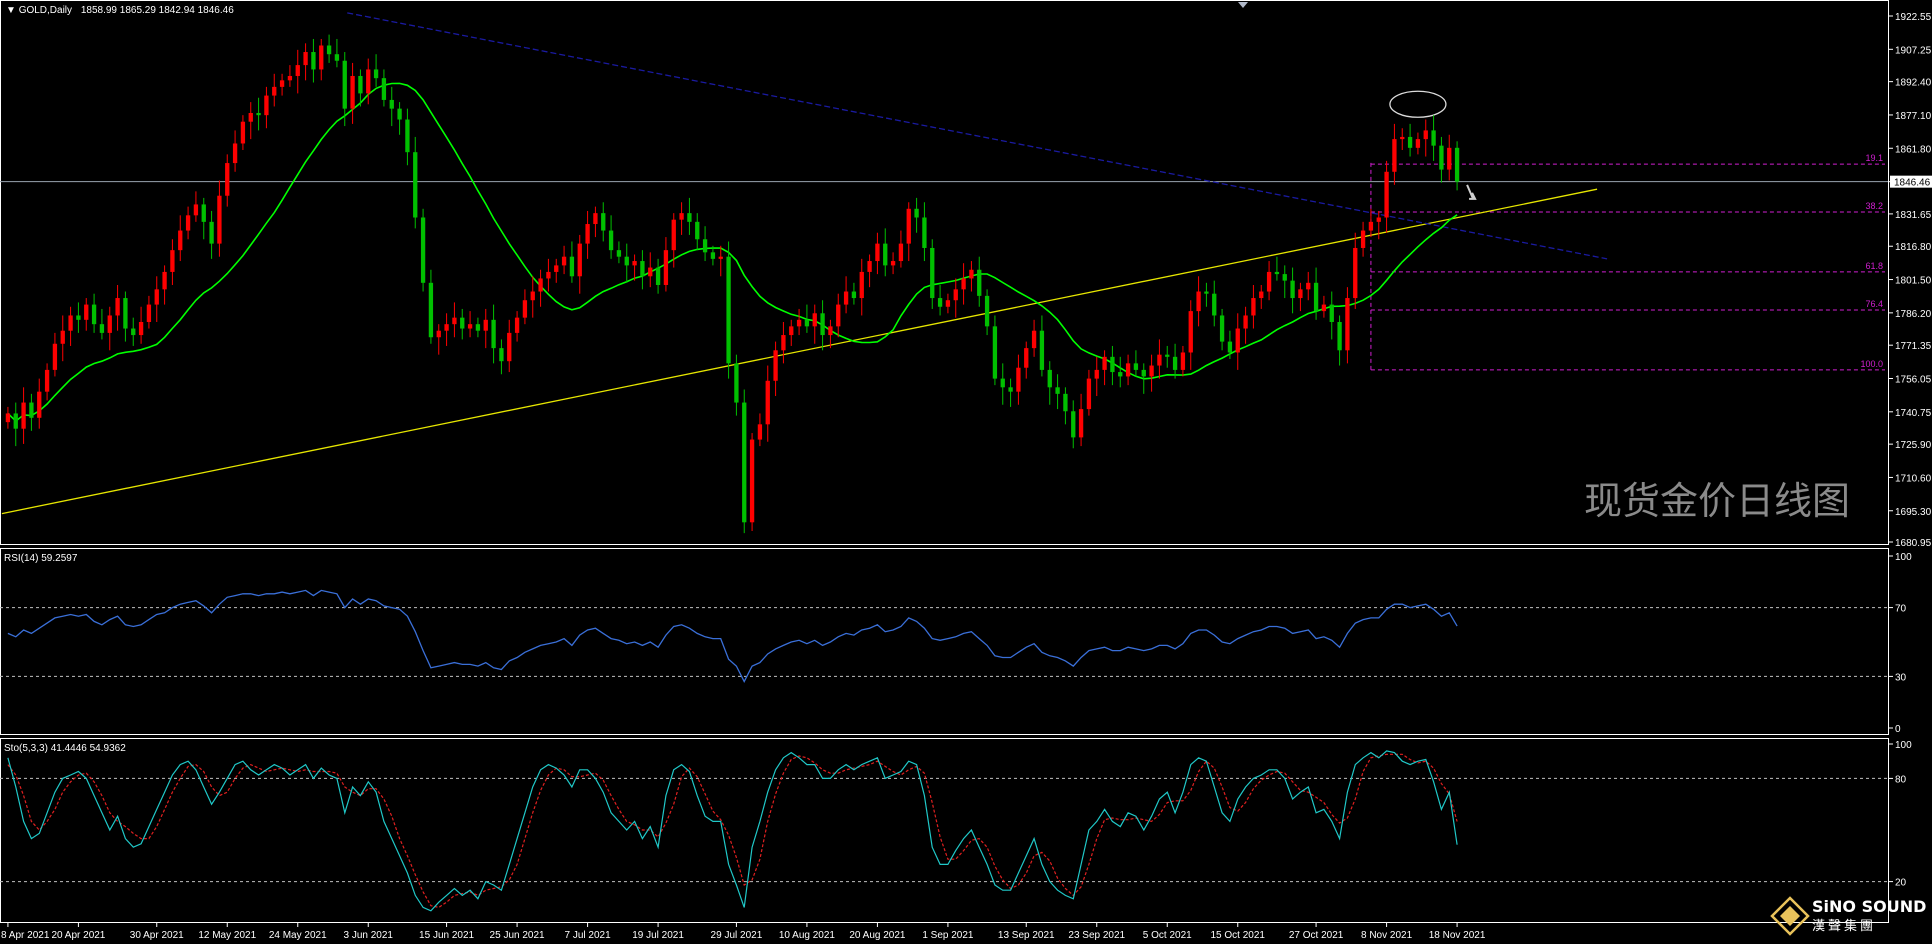 The width and height of the screenshot is (1932, 944). Describe the element at coordinates (1874, 206) in the screenshot. I see `fib-level-label: 38.2` at that location.